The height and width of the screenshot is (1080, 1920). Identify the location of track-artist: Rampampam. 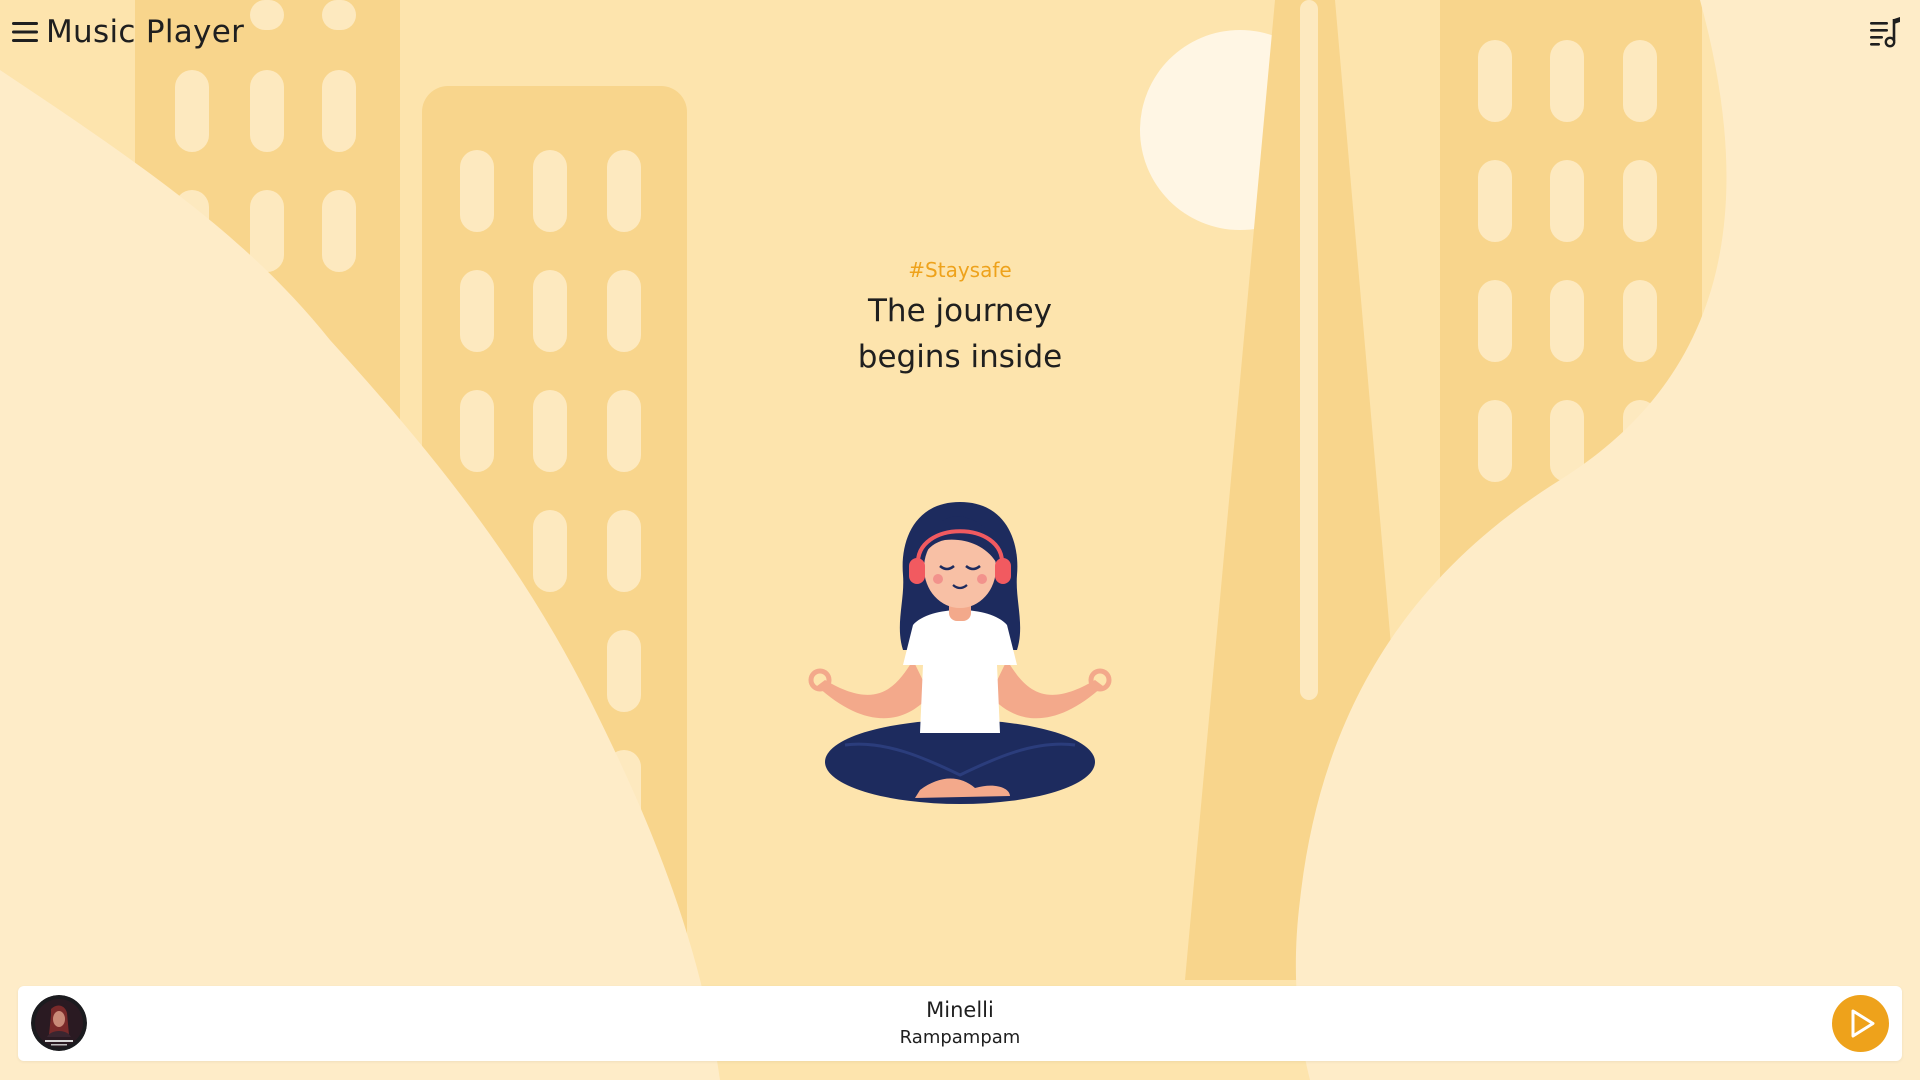
(960, 1037).